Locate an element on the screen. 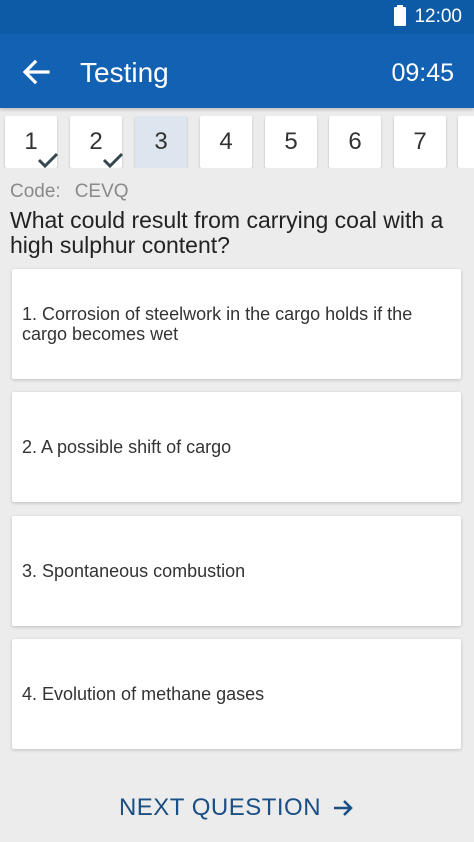 The image size is (474, 842). question-tab-3: 3 is located at coordinates (161, 142).